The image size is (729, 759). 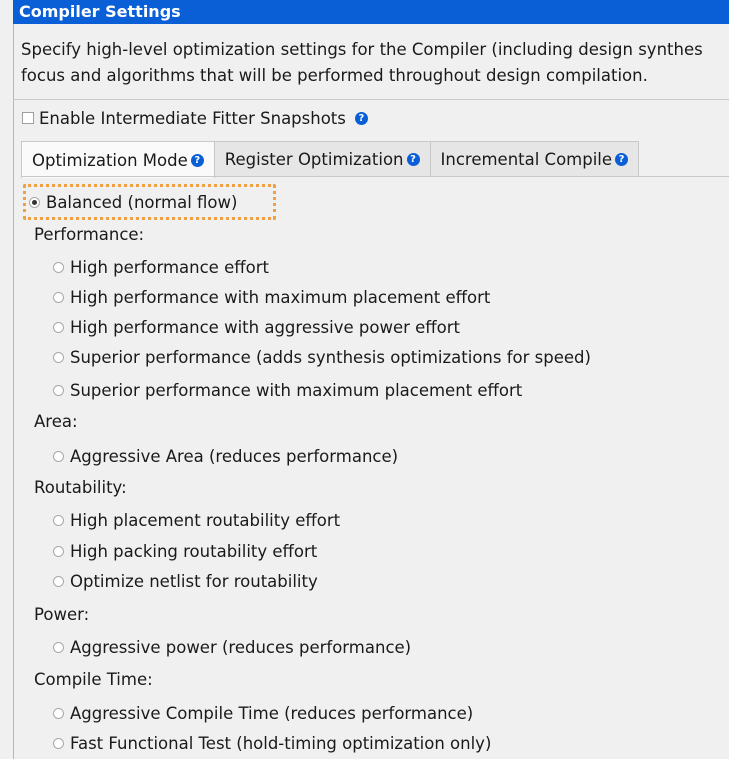 What do you see at coordinates (526, 159) in the screenshot?
I see `tab-label: Incremental Compile` at bounding box center [526, 159].